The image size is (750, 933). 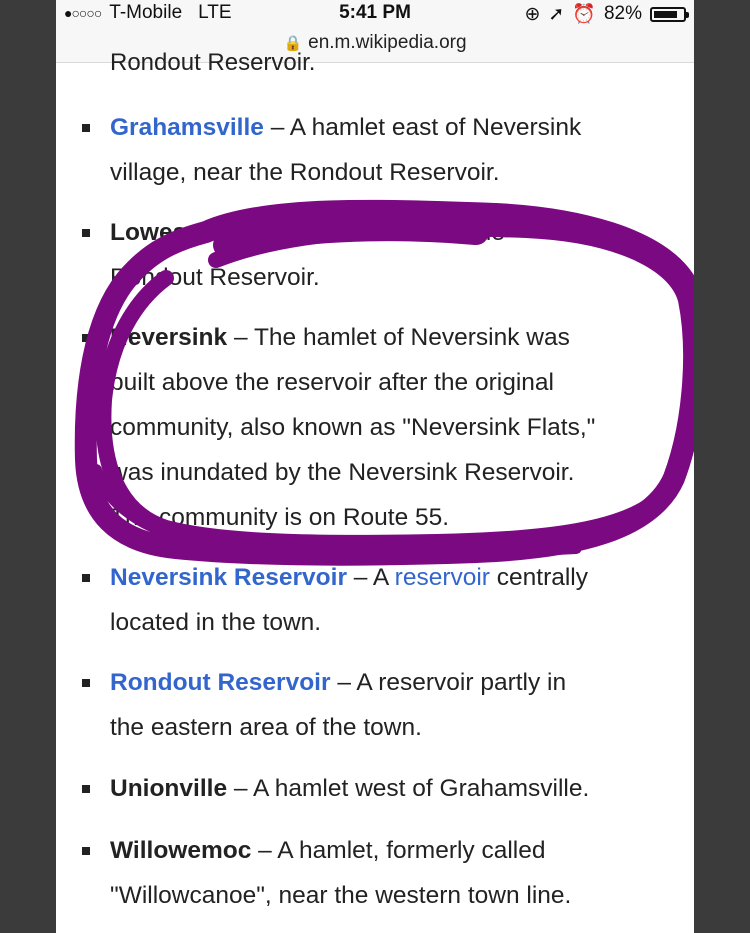 What do you see at coordinates (216, 622) in the screenshot?
I see `item-text: located in the town.` at bounding box center [216, 622].